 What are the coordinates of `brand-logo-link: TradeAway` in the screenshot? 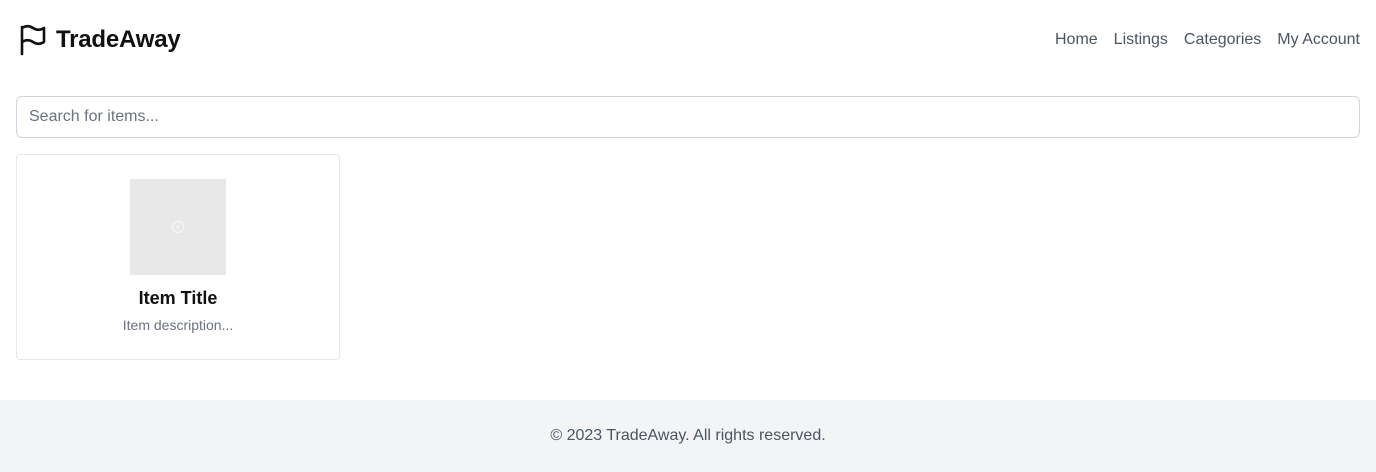 It's located at (99, 40).